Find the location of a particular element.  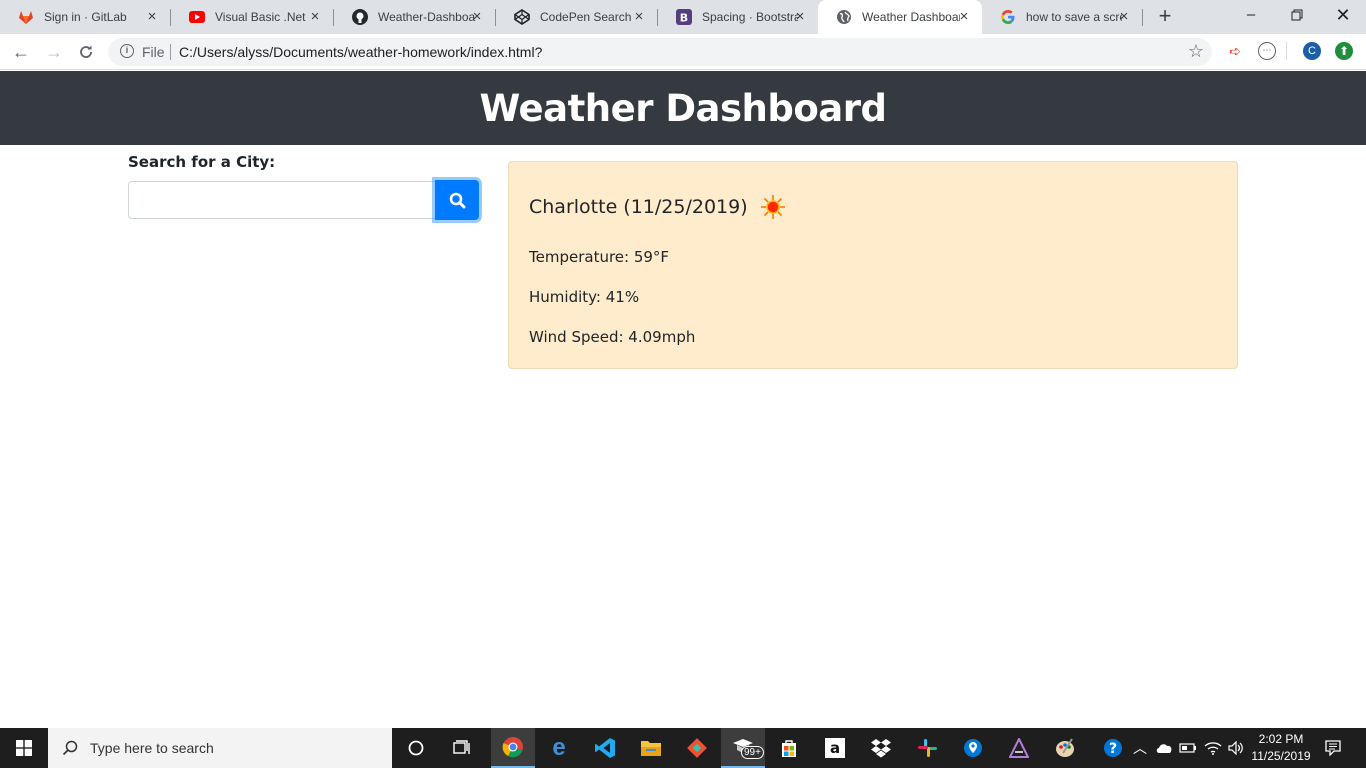

svg-text: a is located at coordinates (835, 748).